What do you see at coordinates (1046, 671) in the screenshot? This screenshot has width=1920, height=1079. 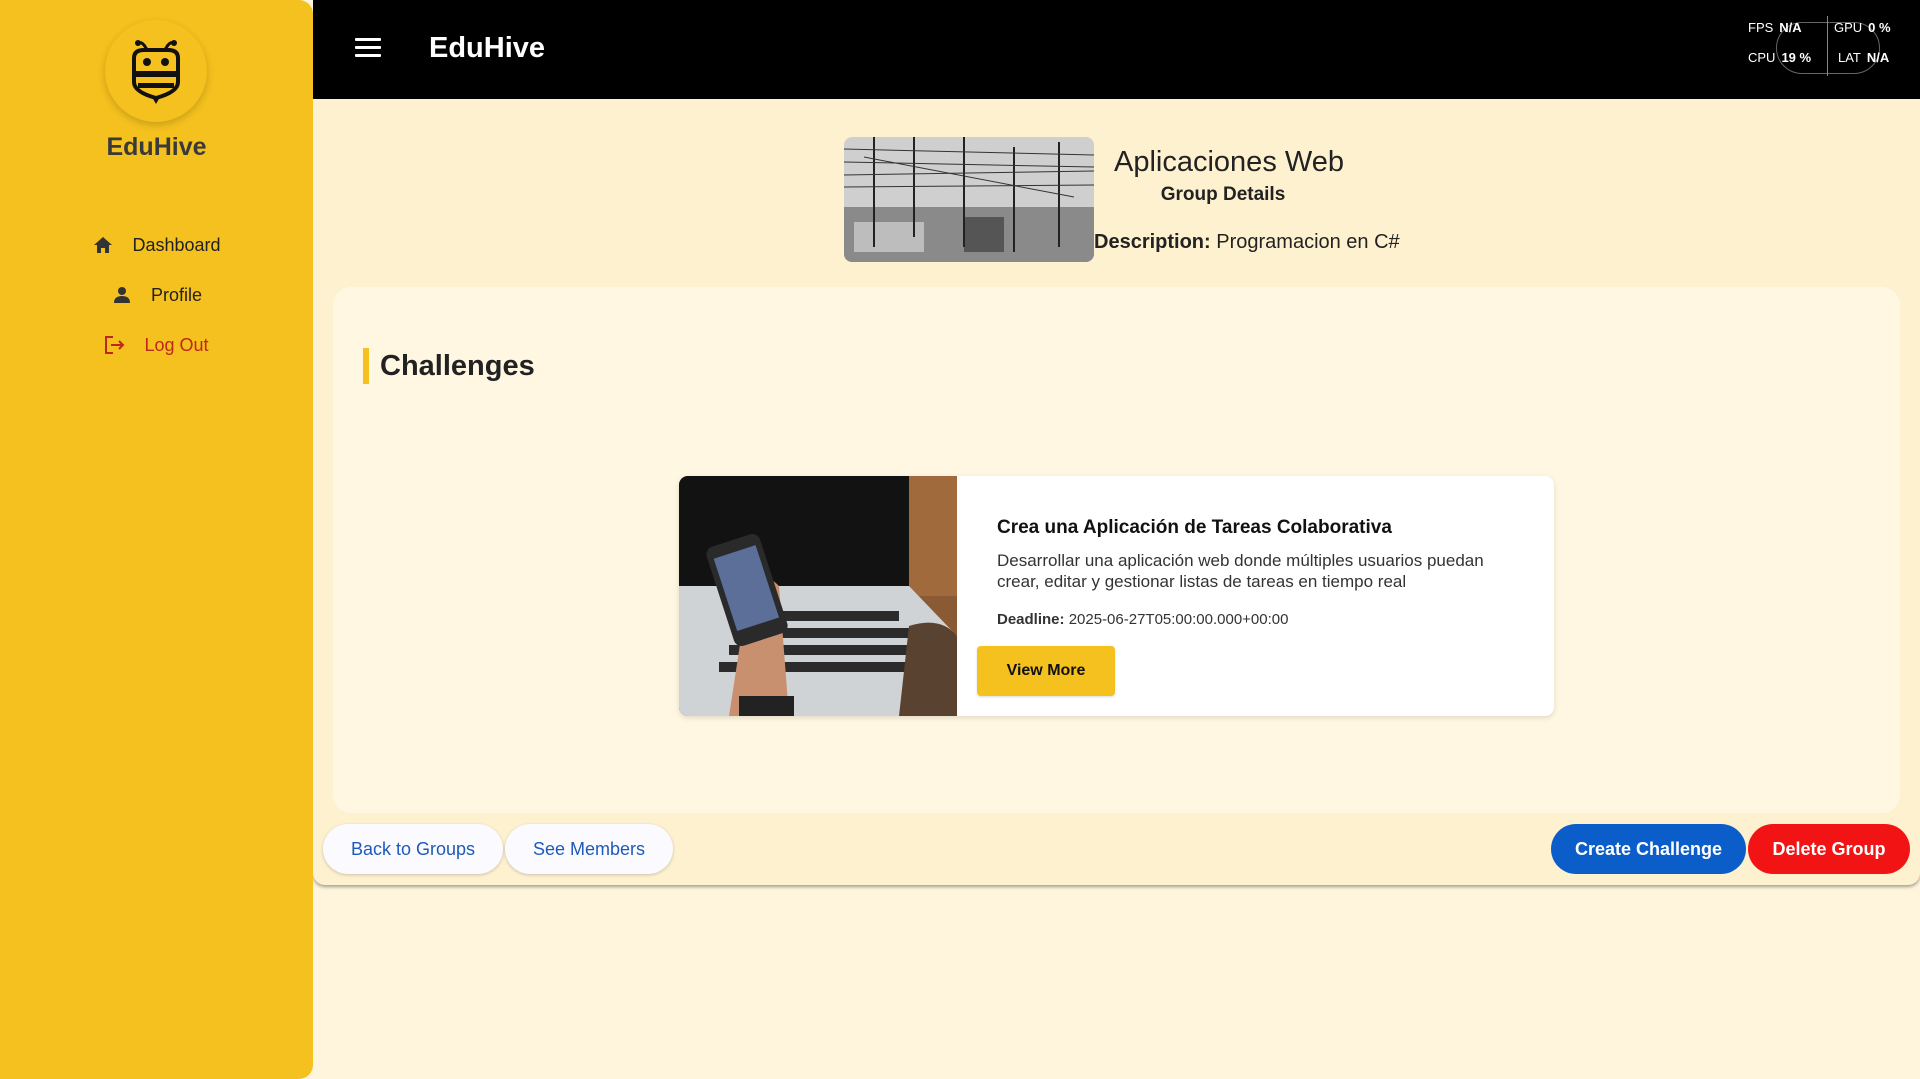 I see `view-more-button: View More` at bounding box center [1046, 671].